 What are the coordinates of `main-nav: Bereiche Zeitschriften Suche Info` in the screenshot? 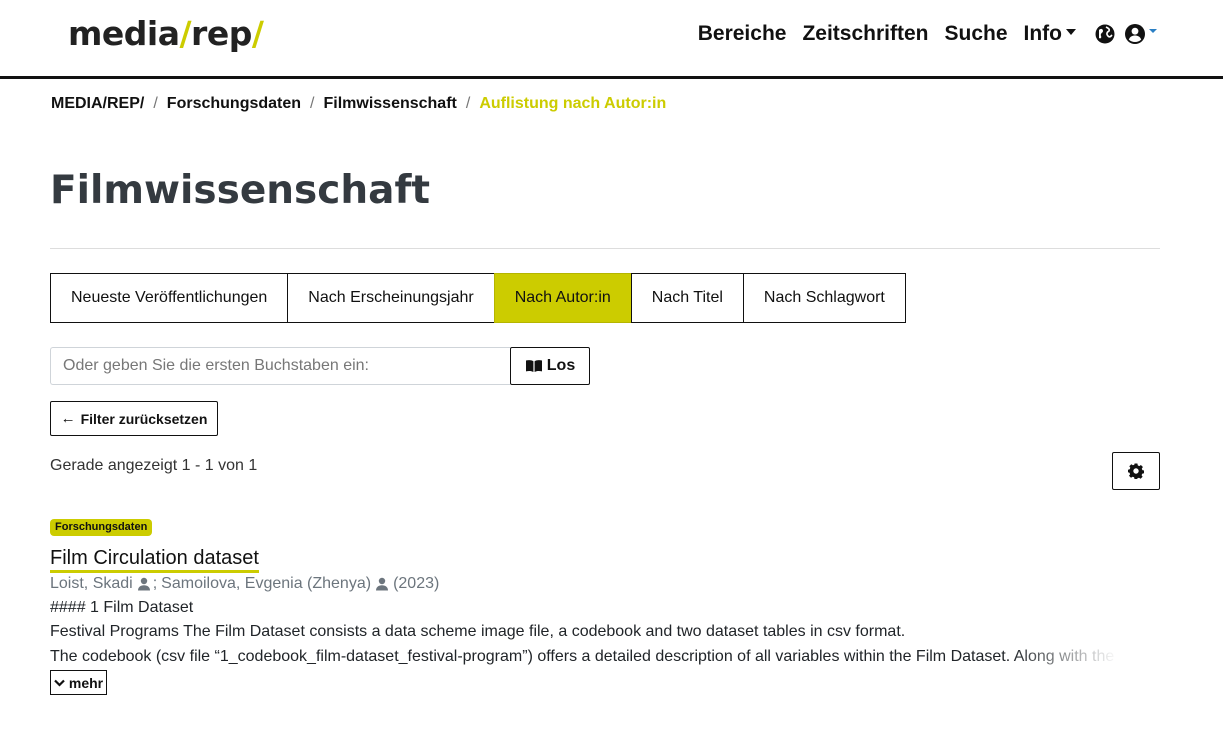 It's located at (927, 34).